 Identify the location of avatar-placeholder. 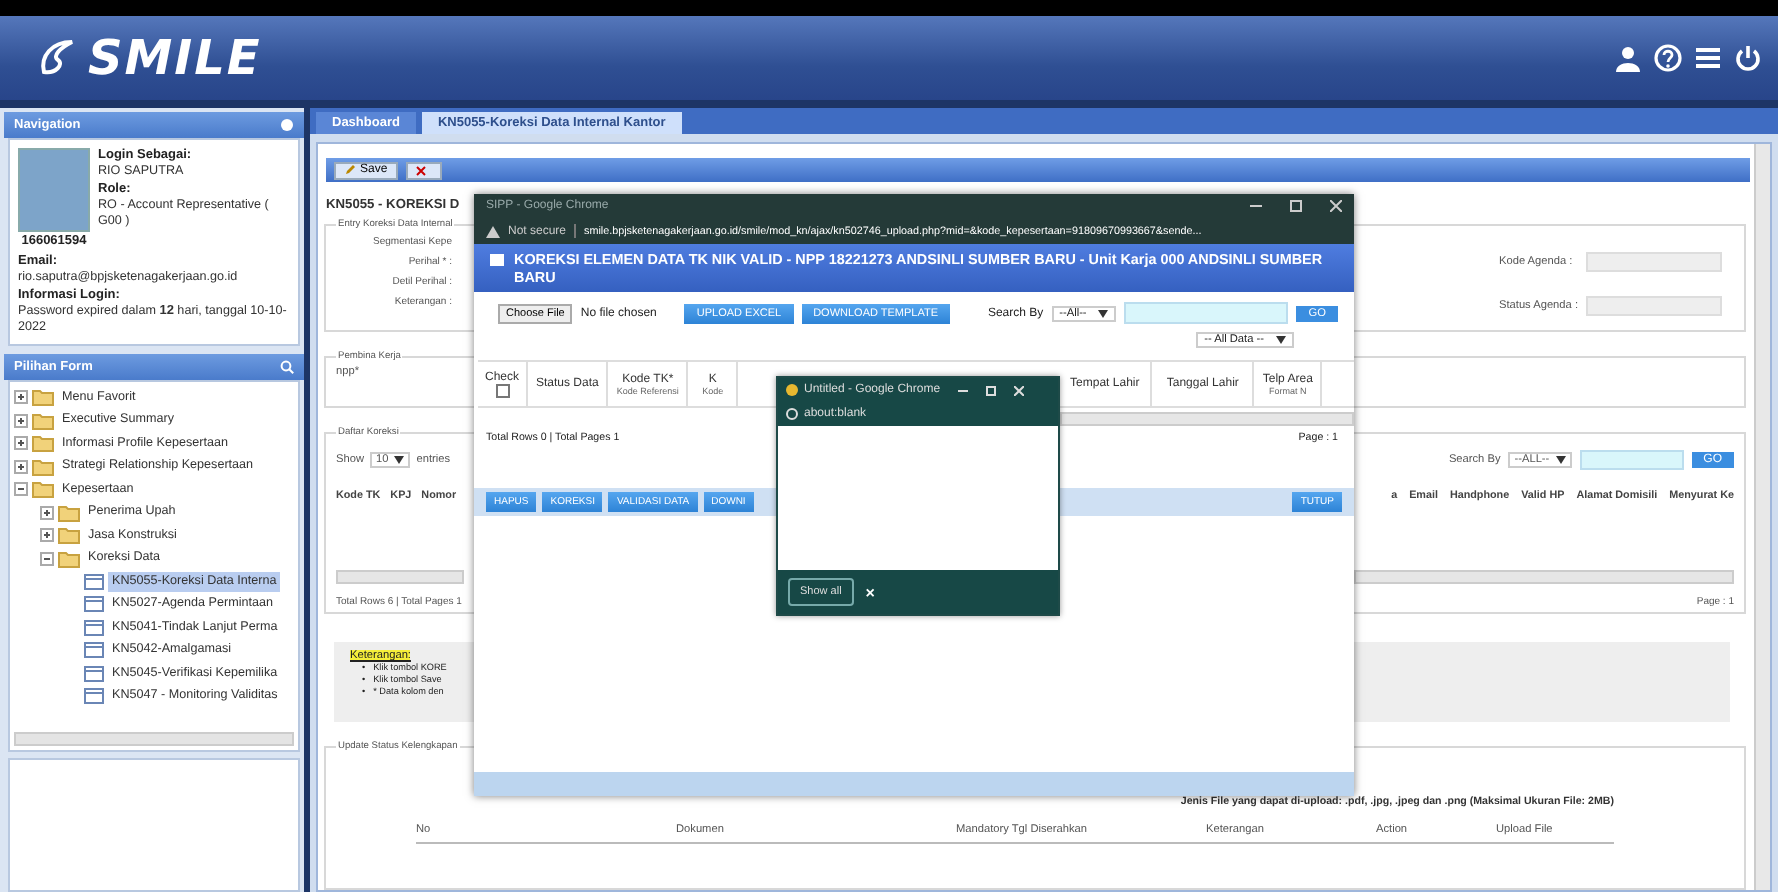
(54, 190).